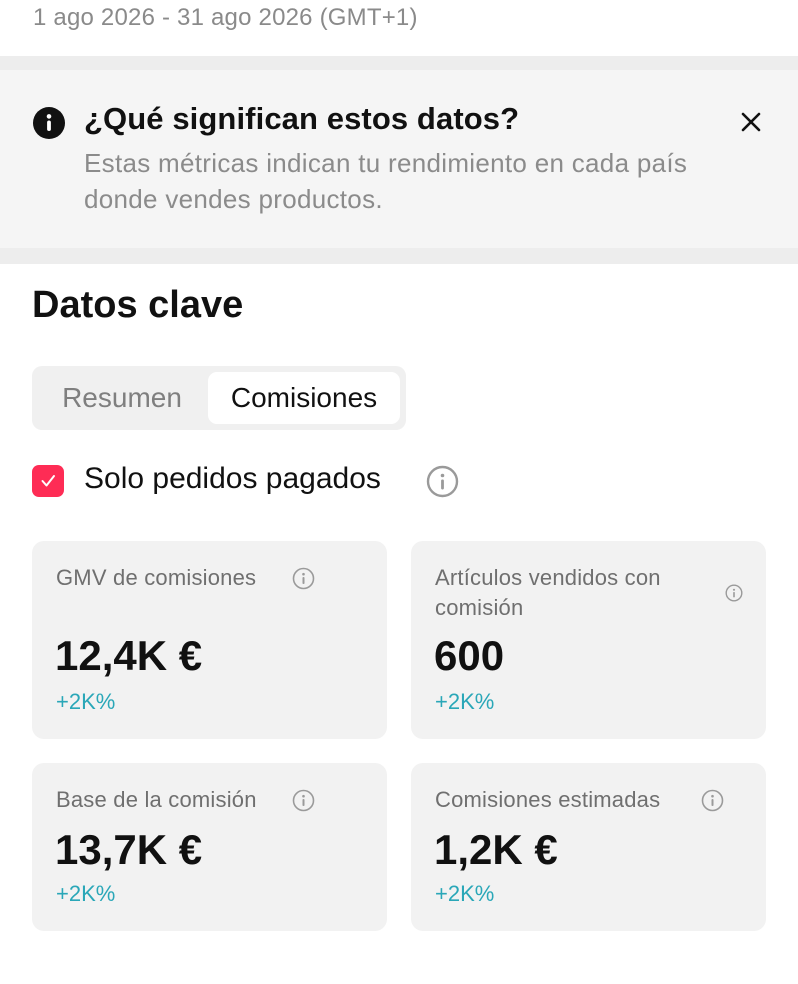 This screenshot has height=984, width=798. Describe the element at coordinates (469, 655) in the screenshot. I see `metric-value: 600` at that location.